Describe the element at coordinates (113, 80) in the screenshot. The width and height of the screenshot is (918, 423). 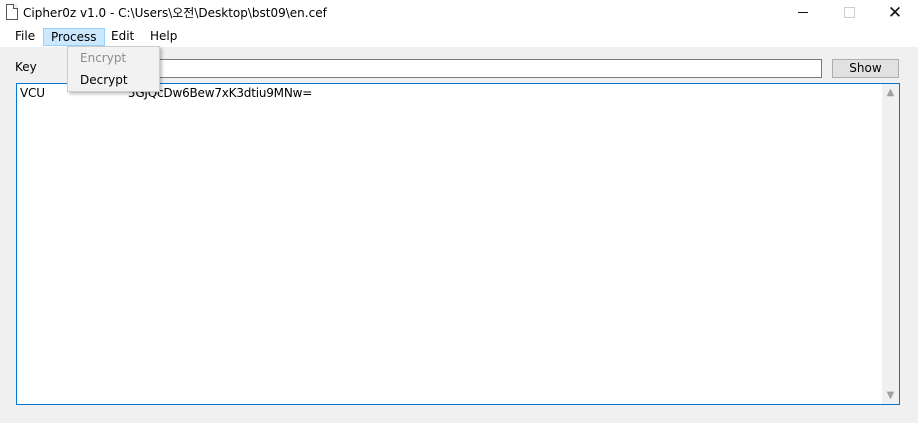
I see `menu-item-decrypt: Decrypt` at that location.